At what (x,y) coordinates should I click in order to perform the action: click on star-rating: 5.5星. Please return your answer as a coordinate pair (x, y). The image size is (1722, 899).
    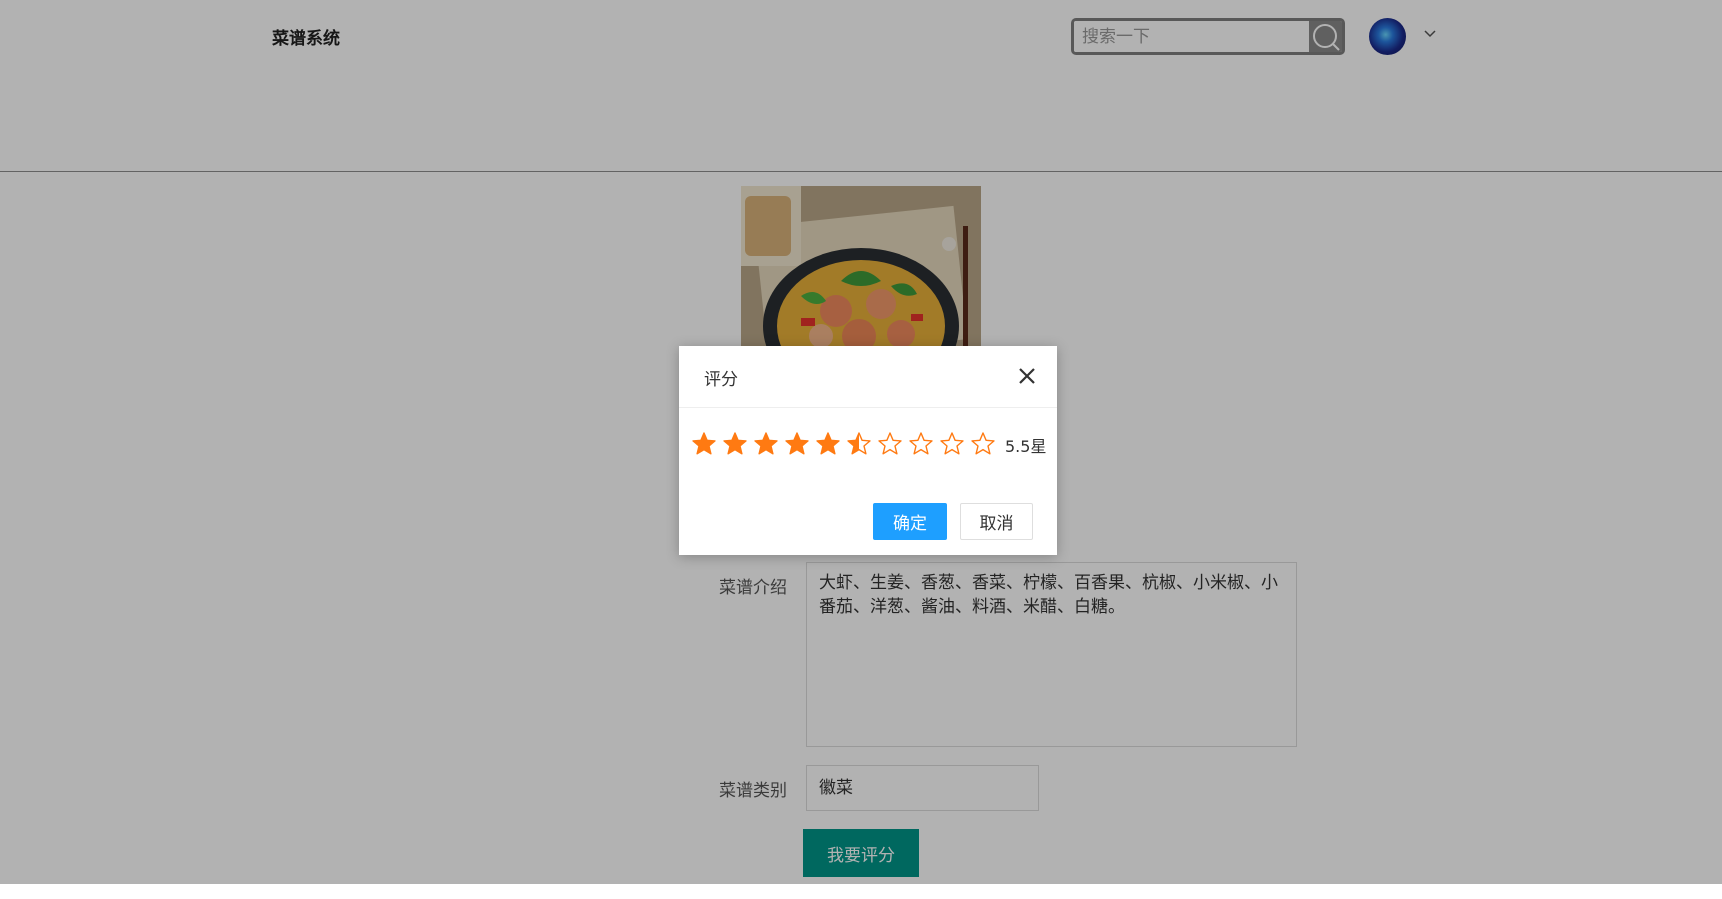
    Looking at the image, I should click on (868, 445).